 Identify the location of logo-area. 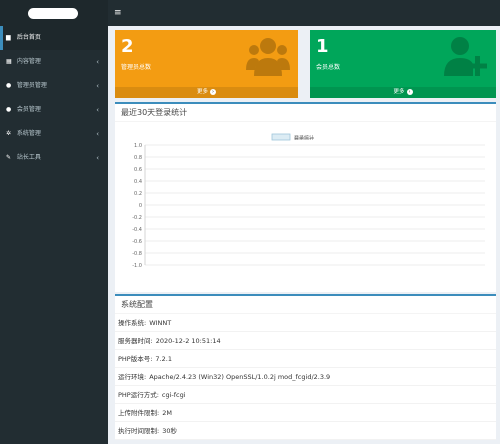
(54, 13).